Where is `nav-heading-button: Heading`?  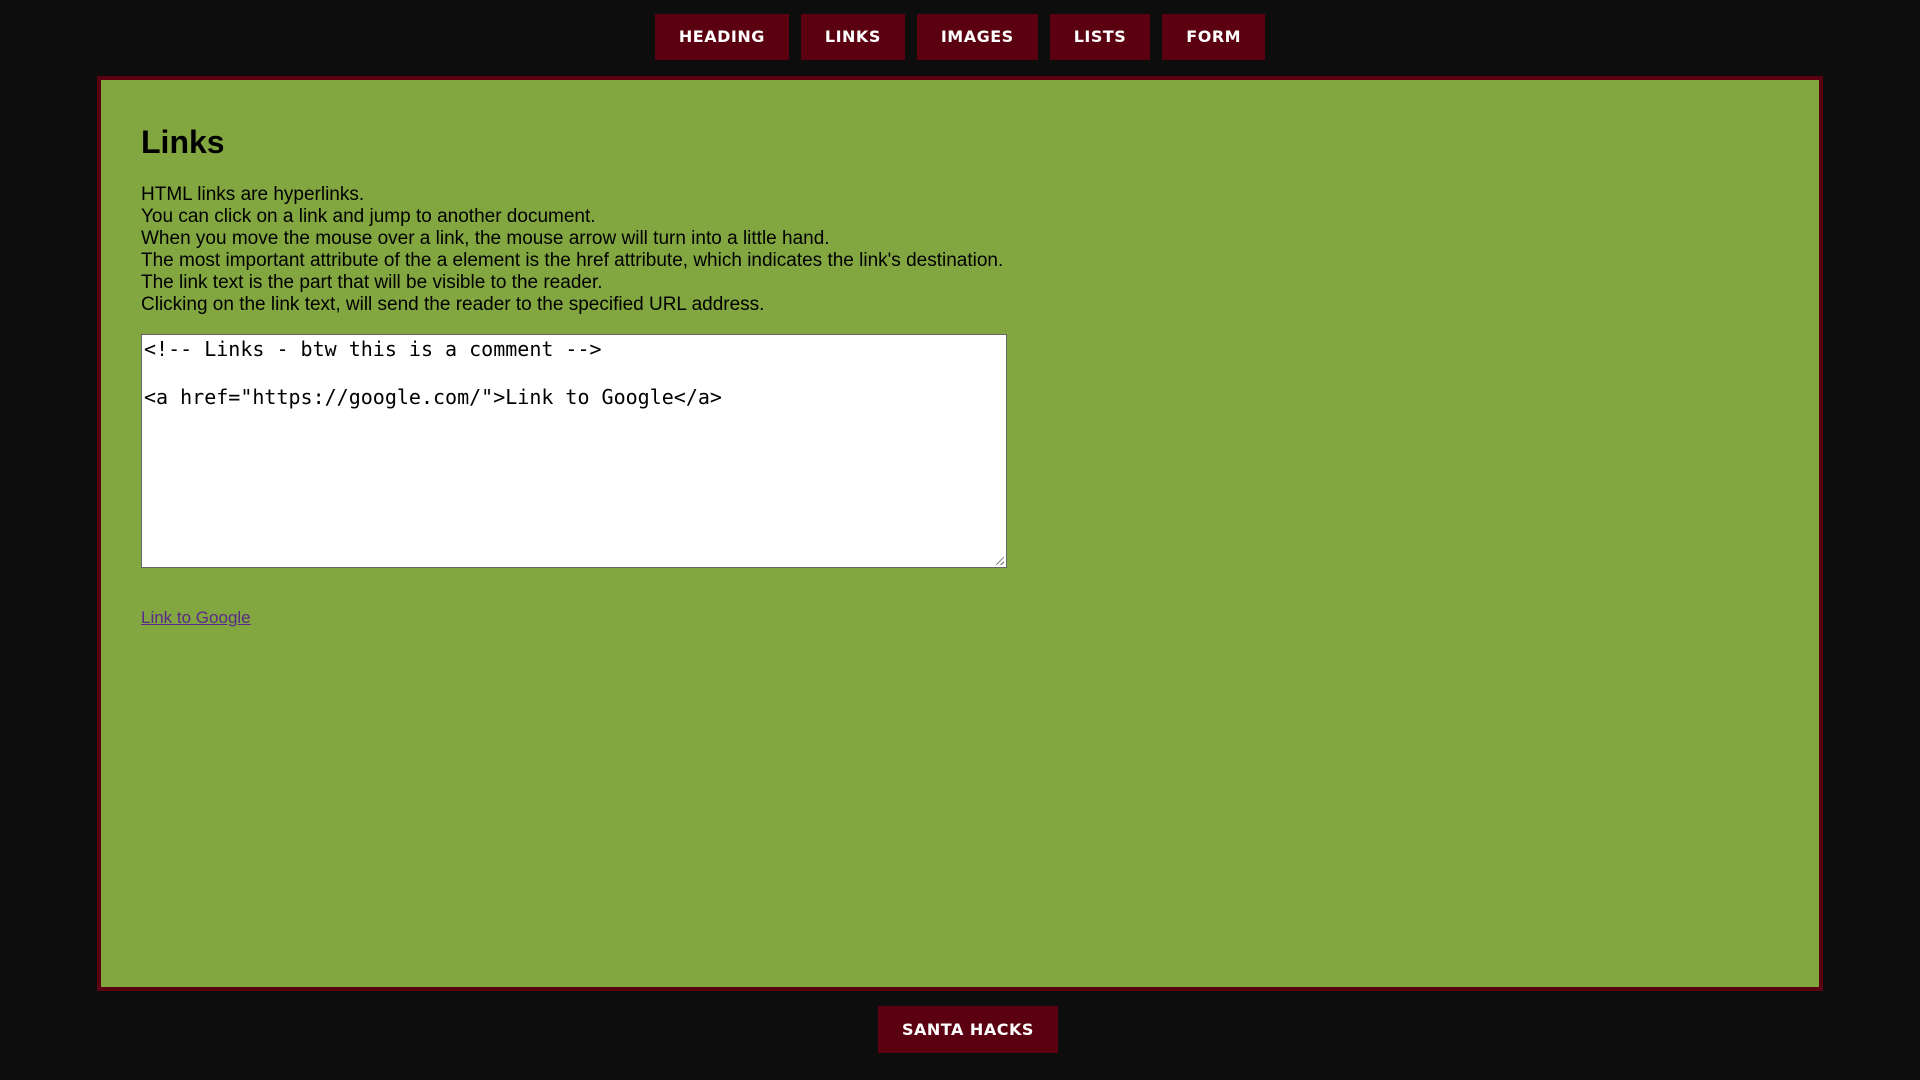
nav-heading-button: Heading is located at coordinates (721, 37).